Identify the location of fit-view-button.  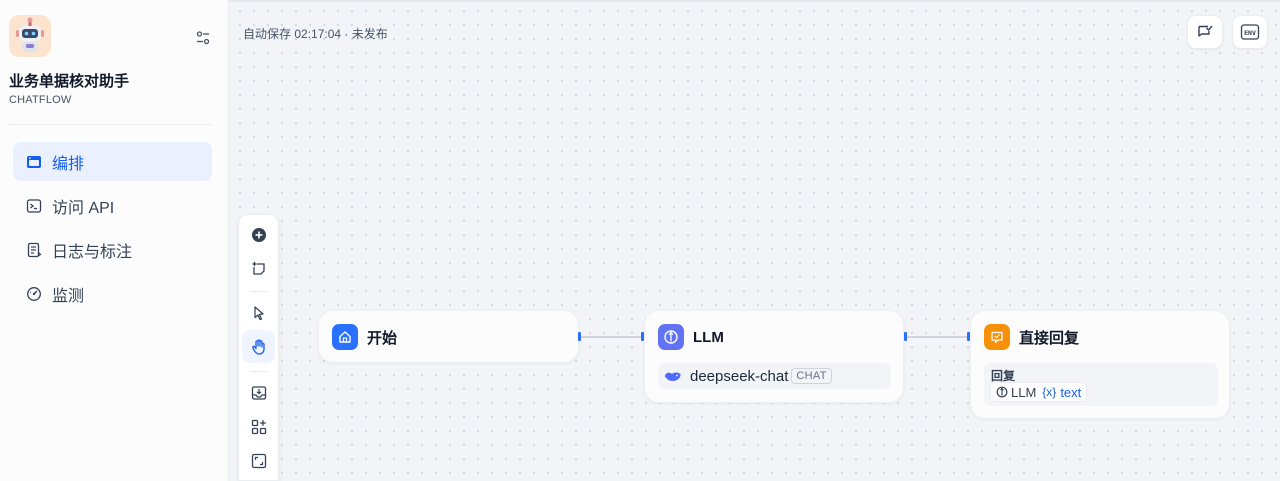
(258, 460).